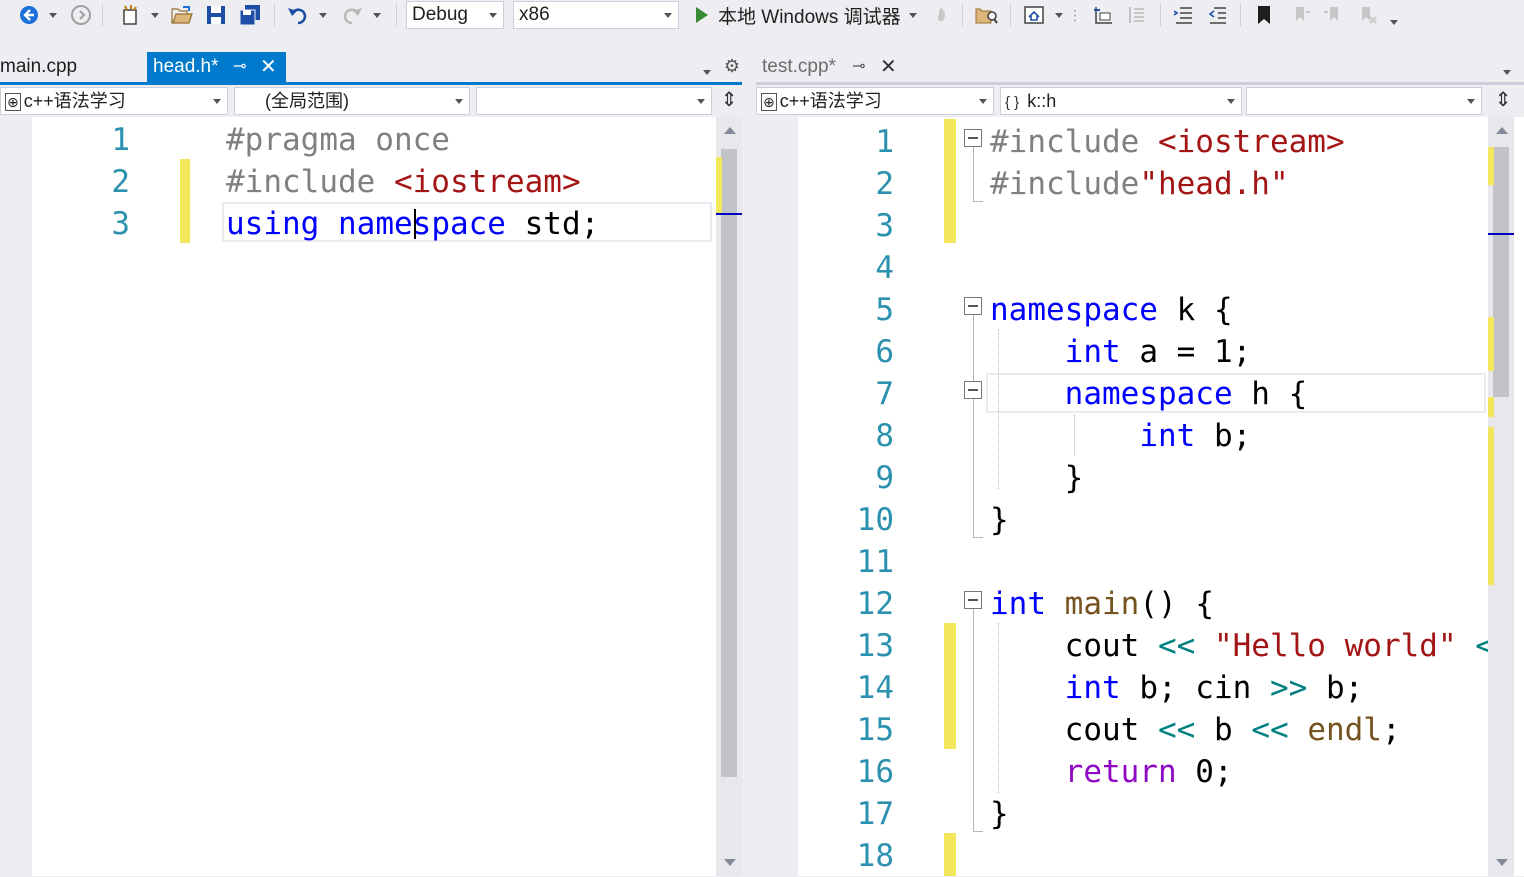  What do you see at coordinates (973, 600) in the screenshot?
I see `collapse-main-icon` at bounding box center [973, 600].